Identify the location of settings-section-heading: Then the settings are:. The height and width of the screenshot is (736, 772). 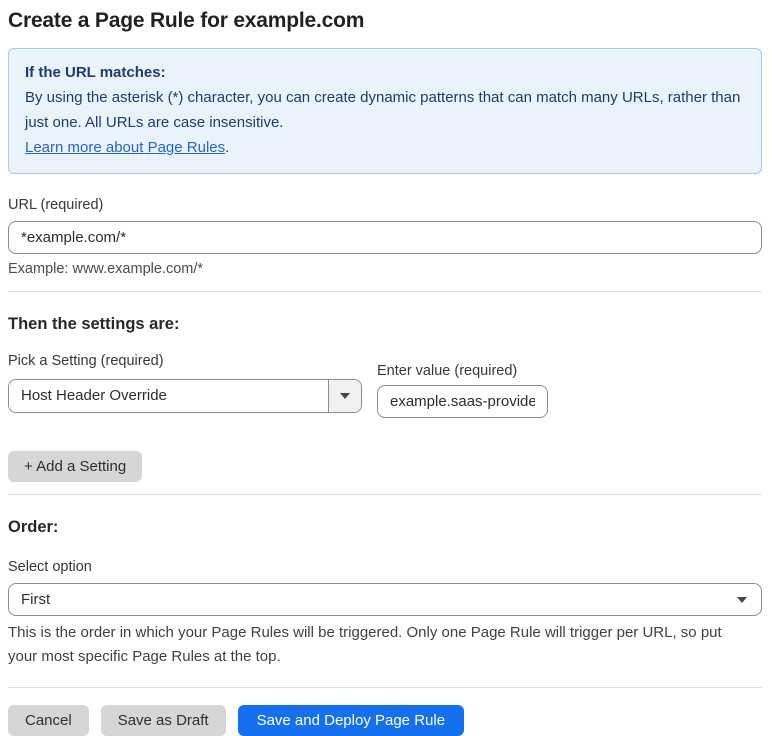
(94, 324).